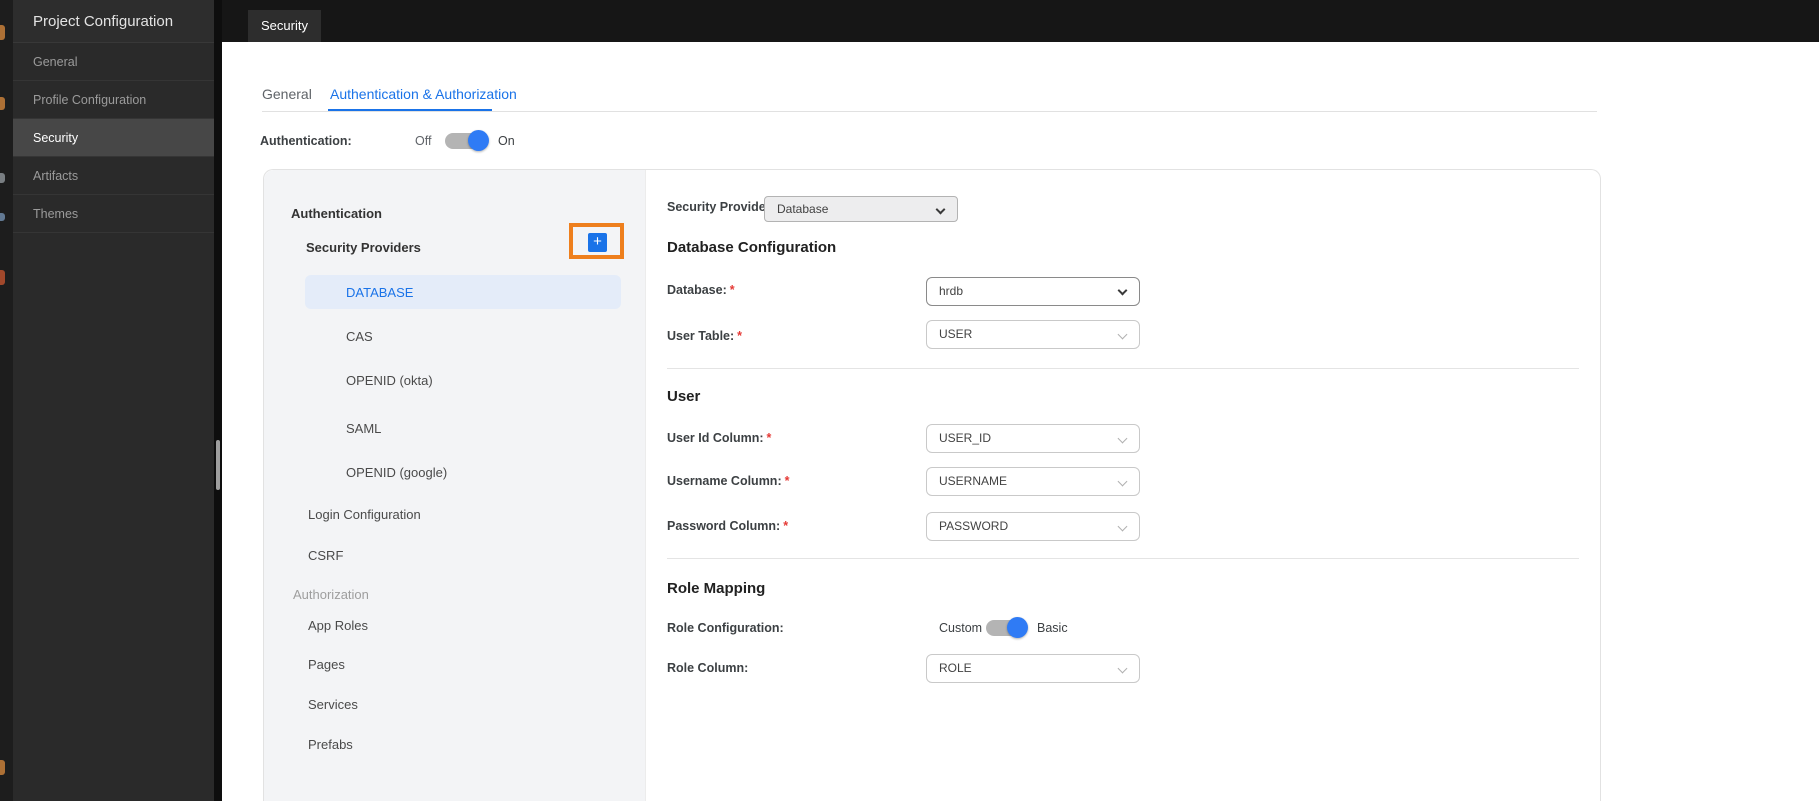 The image size is (1819, 801). Describe the element at coordinates (287, 94) in the screenshot. I see `tab-general: General` at that location.